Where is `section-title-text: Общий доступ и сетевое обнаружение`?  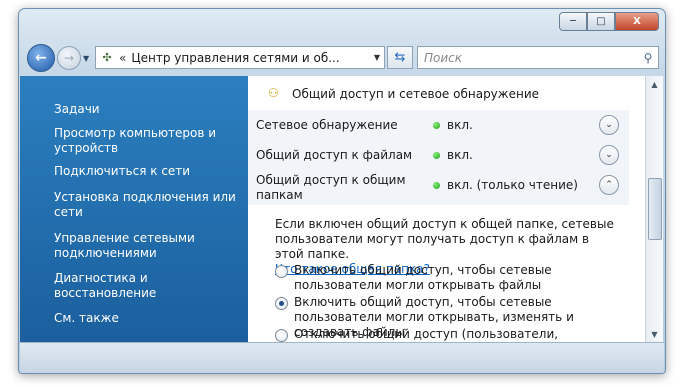
section-title-text: Общий доступ и сетевое обнаружение is located at coordinates (416, 94).